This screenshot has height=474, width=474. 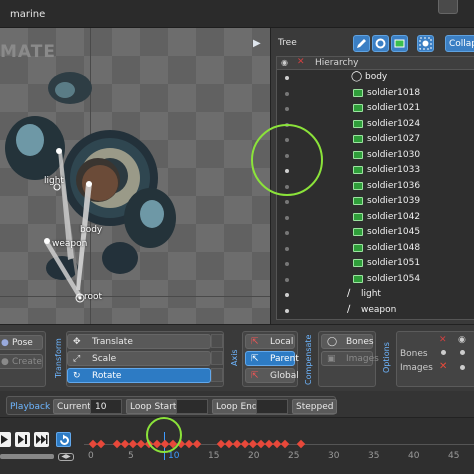 What do you see at coordinates (139, 341) in the screenshot?
I see `translate-button: ✥ Translate` at bounding box center [139, 341].